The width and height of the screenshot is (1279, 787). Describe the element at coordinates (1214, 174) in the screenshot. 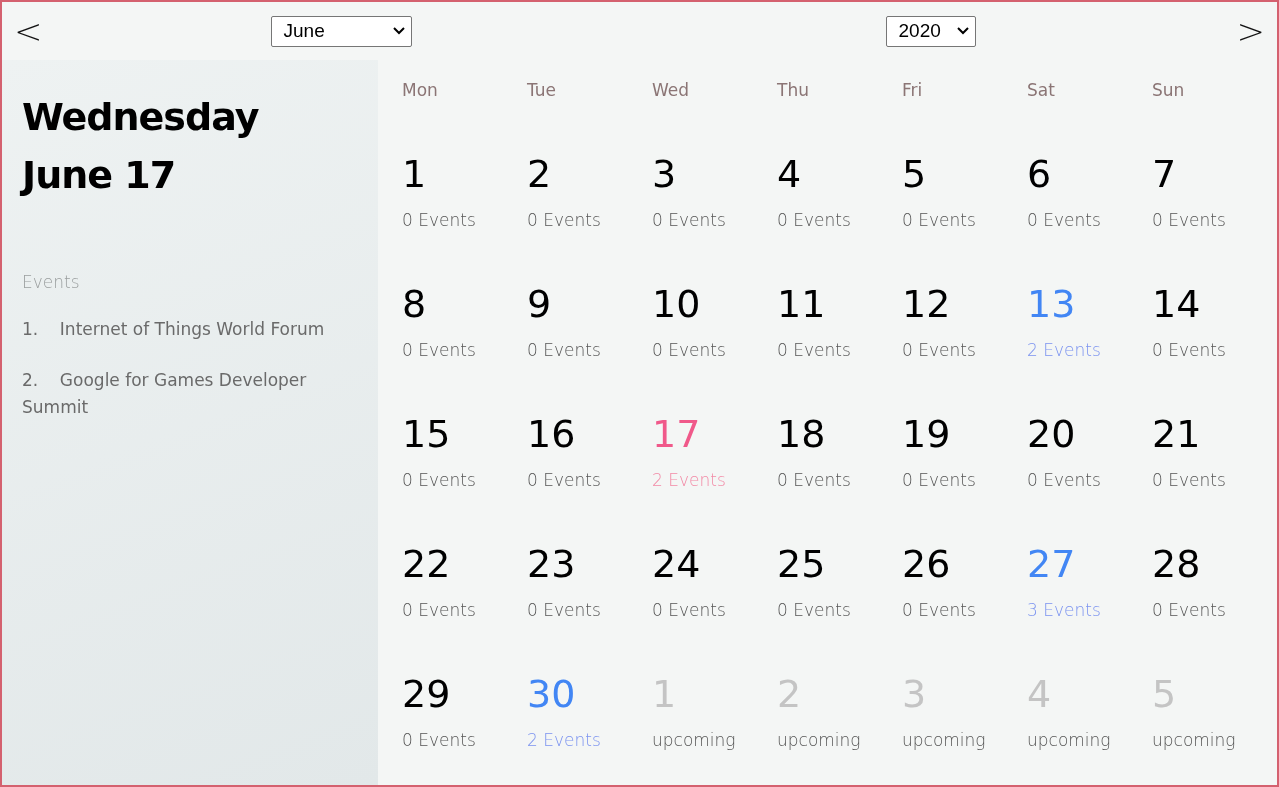

I see `day-number: 7` at that location.